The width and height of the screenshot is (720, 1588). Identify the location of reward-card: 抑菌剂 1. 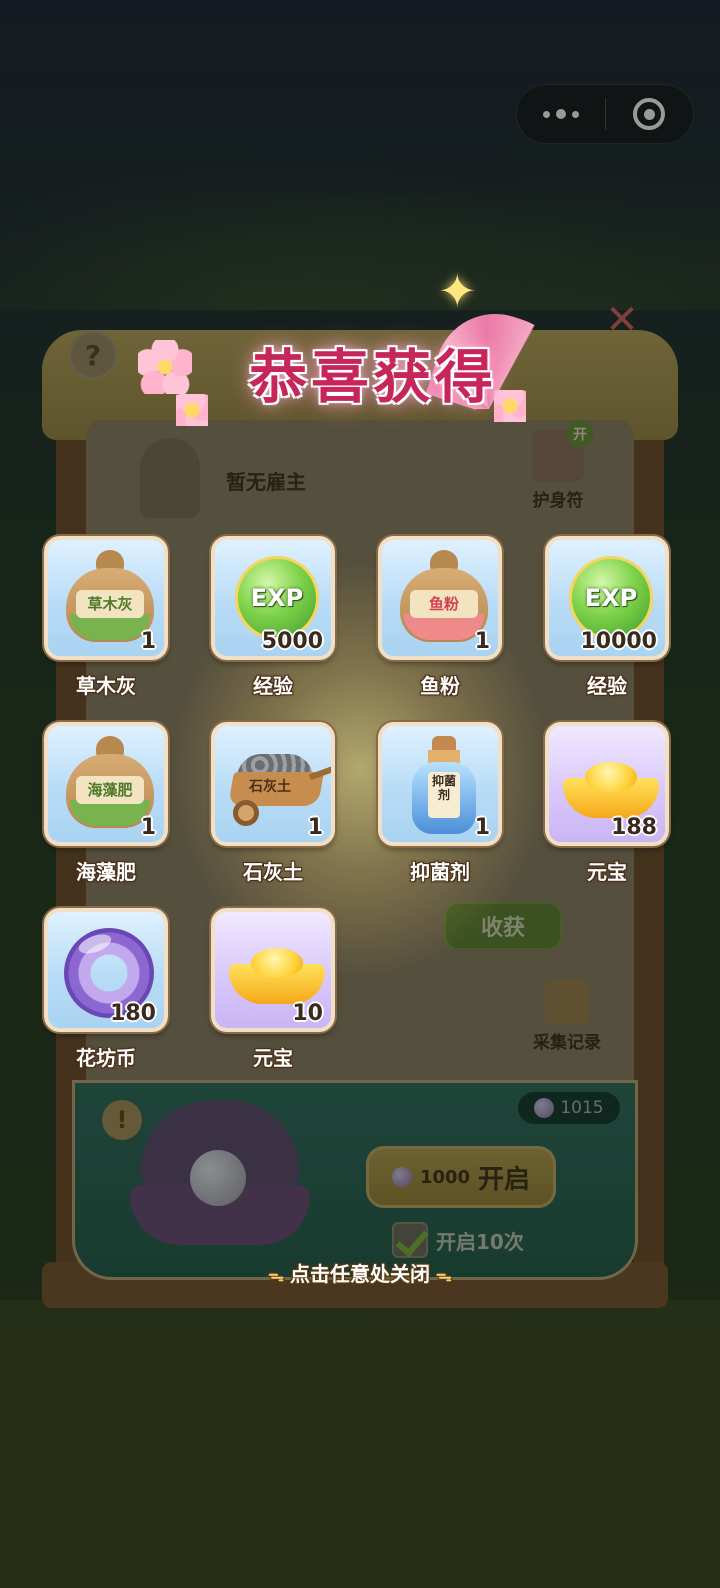
(440, 784).